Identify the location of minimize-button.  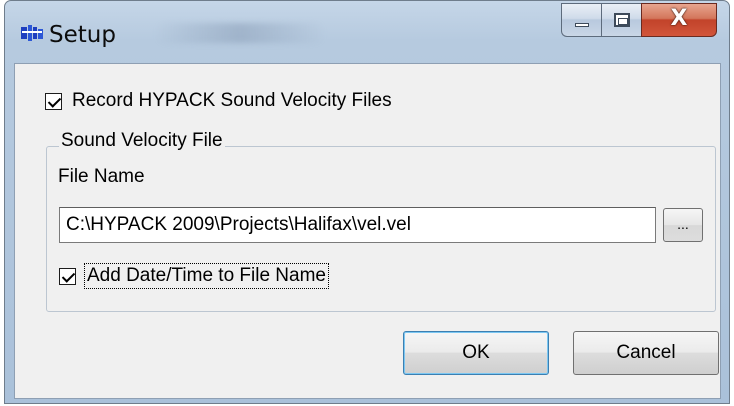
(581, 20).